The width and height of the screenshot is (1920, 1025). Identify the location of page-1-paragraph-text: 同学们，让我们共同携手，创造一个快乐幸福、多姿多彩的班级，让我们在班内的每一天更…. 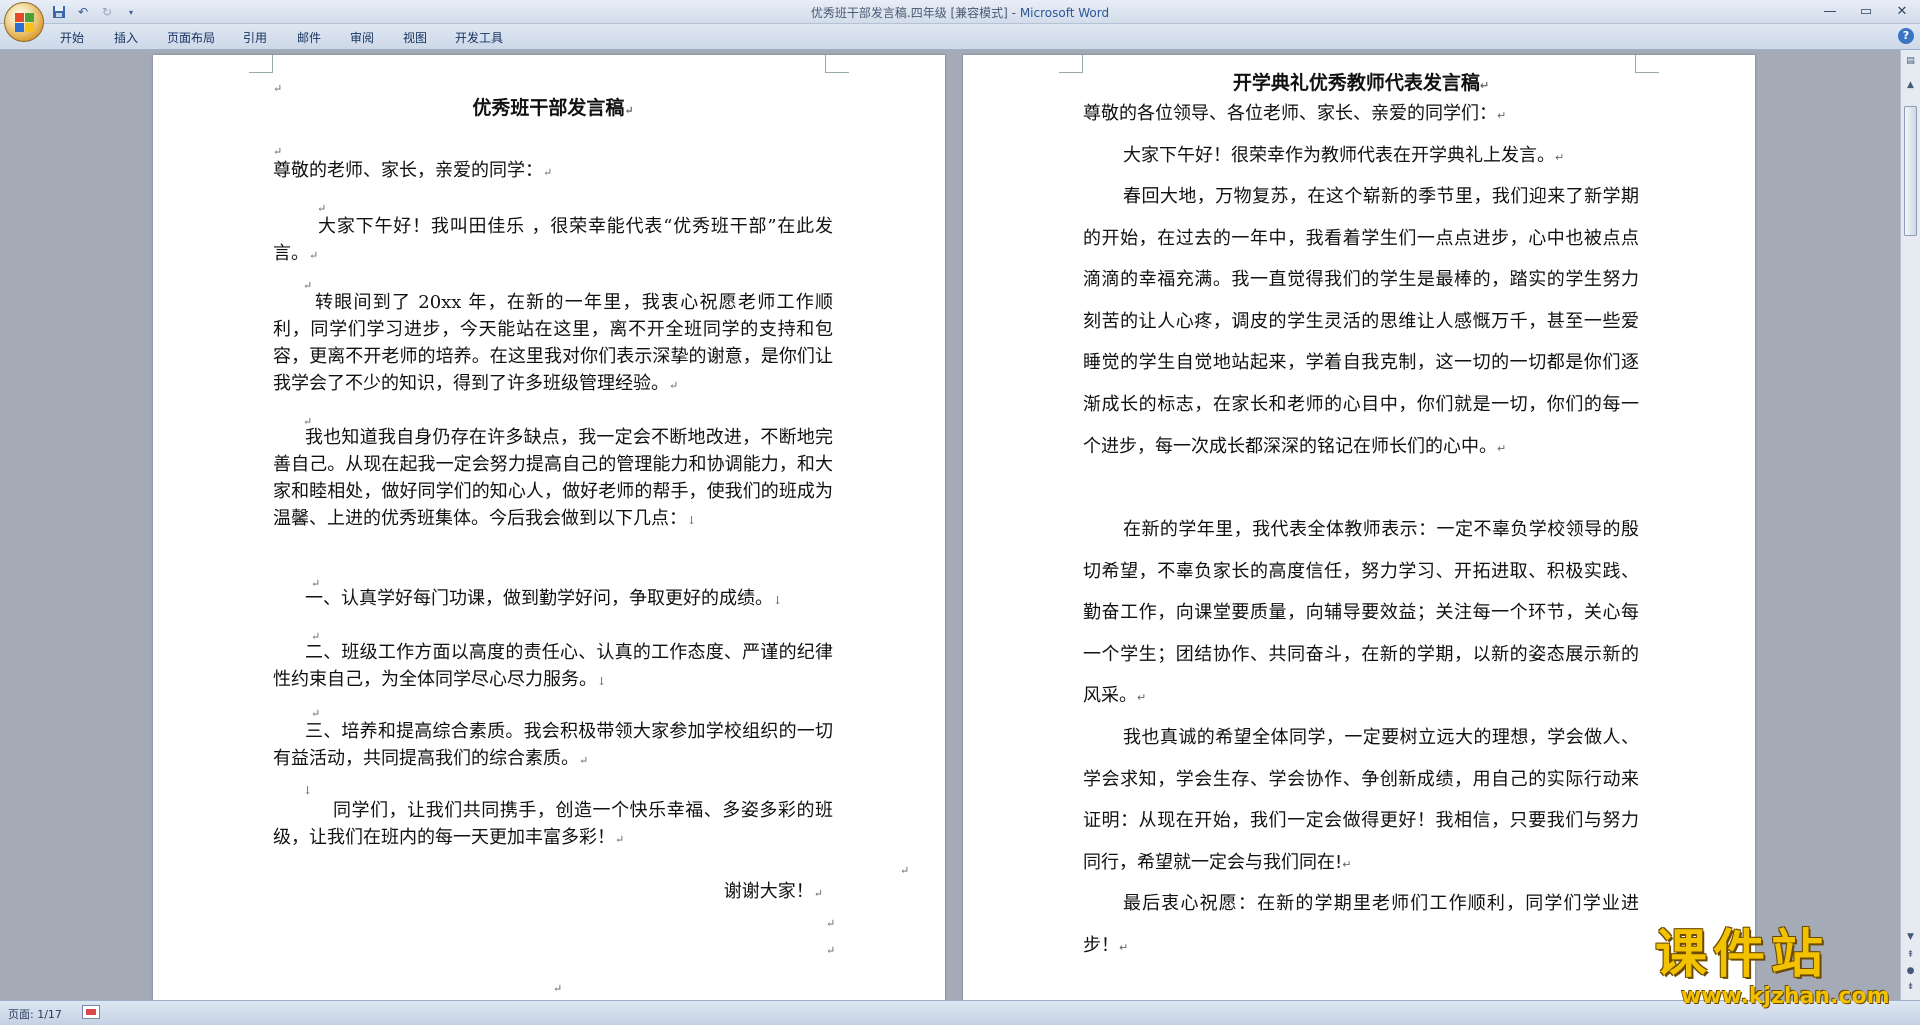
(553, 824).